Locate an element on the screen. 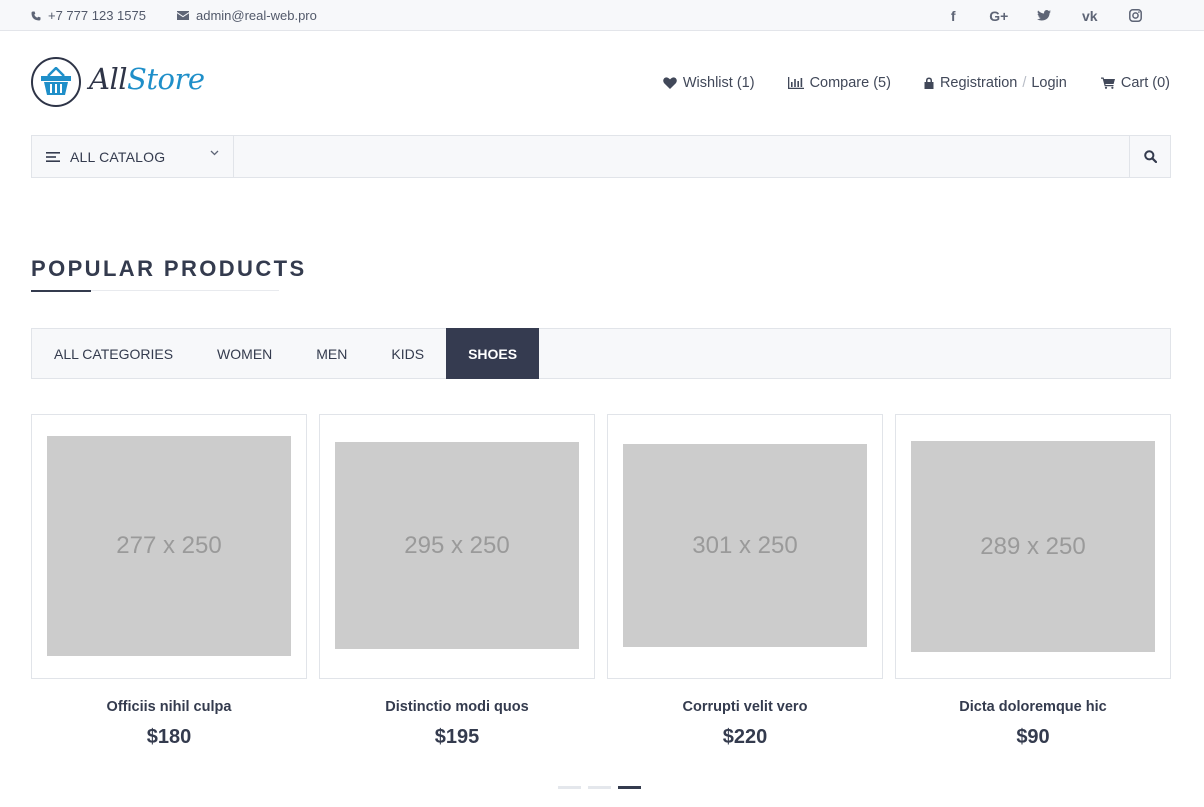  compare-link: Compare (5) is located at coordinates (839, 83).